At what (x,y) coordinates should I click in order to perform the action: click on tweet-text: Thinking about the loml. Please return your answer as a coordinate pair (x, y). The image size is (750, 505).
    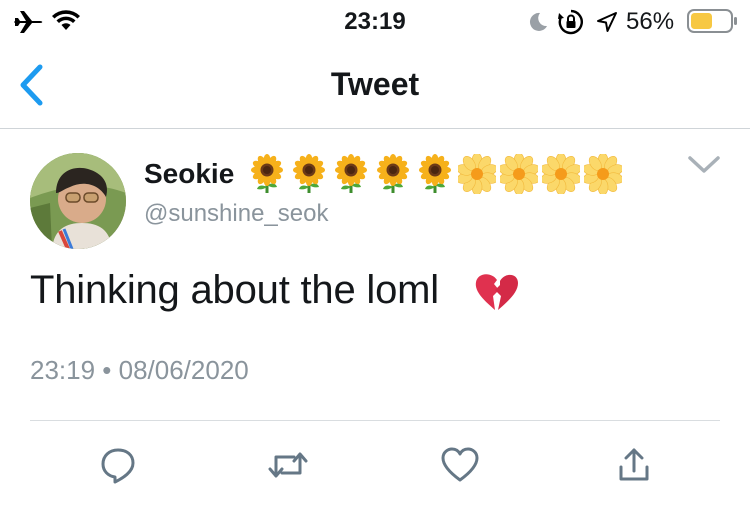
    Looking at the image, I should click on (234, 290).